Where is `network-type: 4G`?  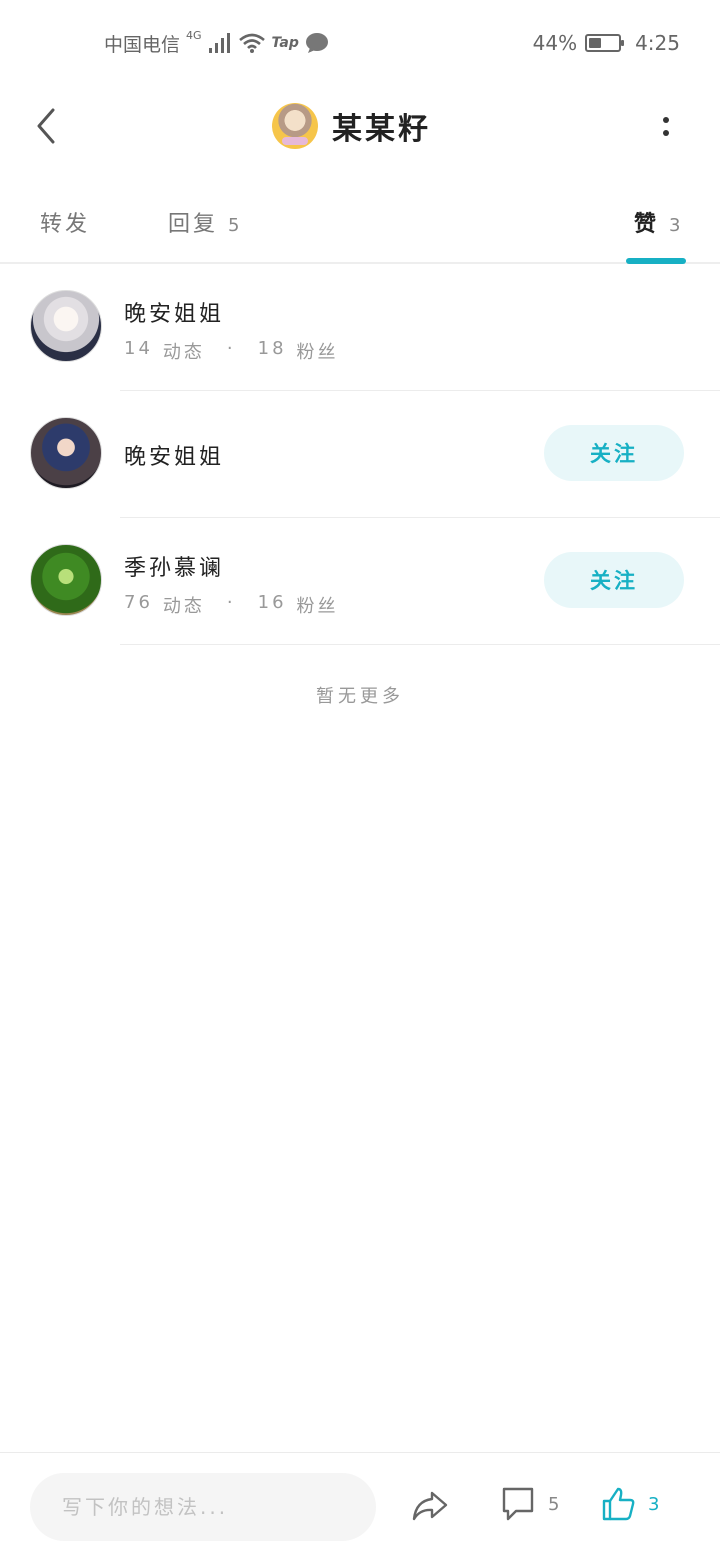 network-type: 4G is located at coordinates (194, 35).